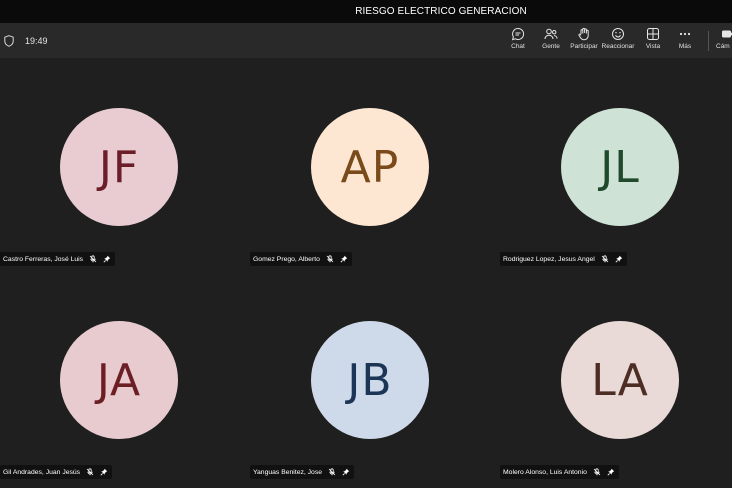 The width and height of the screenshot is (732, 488). I want to click on camera-icon, so click(727, 34).